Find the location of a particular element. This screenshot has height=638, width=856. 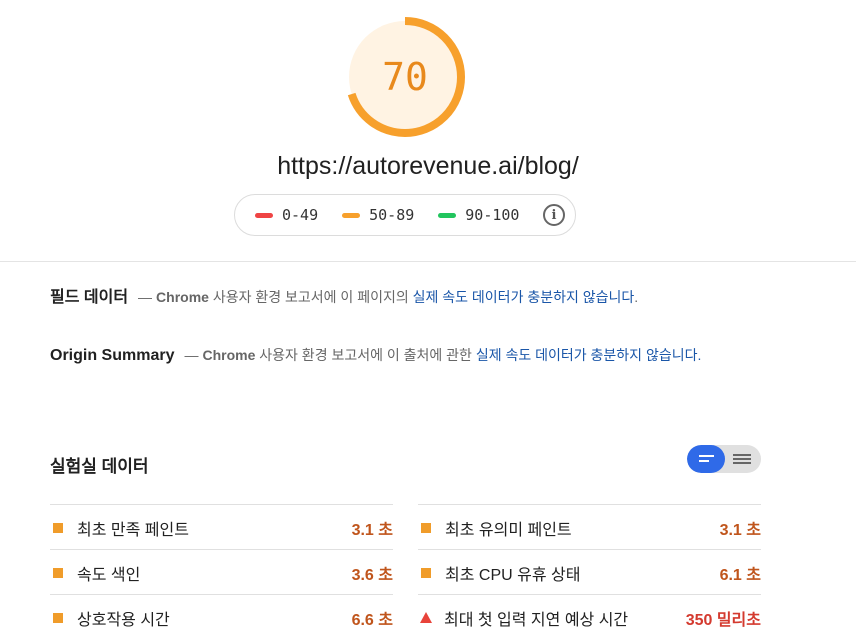

metric-value: 350 밀리초 is located at coordinates (723, 620).